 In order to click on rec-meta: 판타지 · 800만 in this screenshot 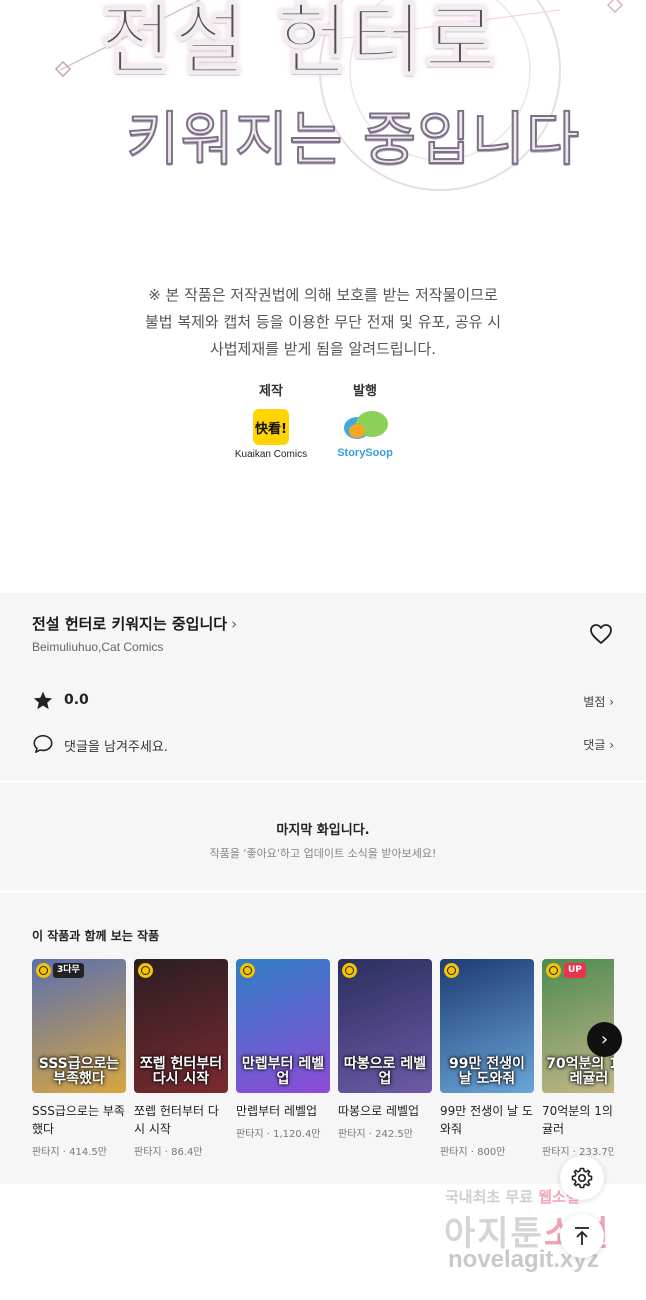, I will do `click(473, 1152)`.